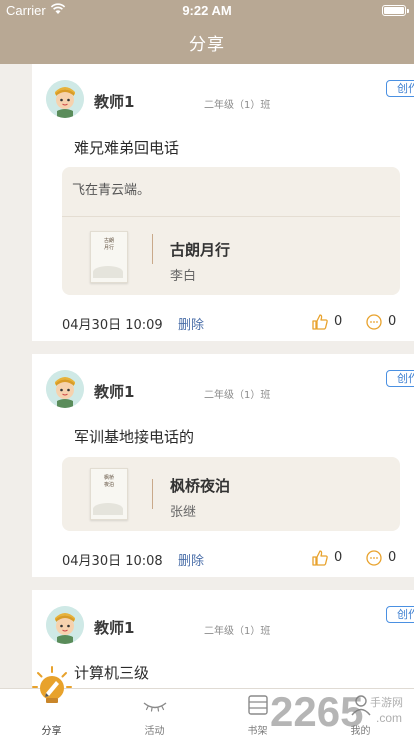  Describe the element at coordinates (51, 731) in the screenshot. I see `tab-label: 分享` at that location.